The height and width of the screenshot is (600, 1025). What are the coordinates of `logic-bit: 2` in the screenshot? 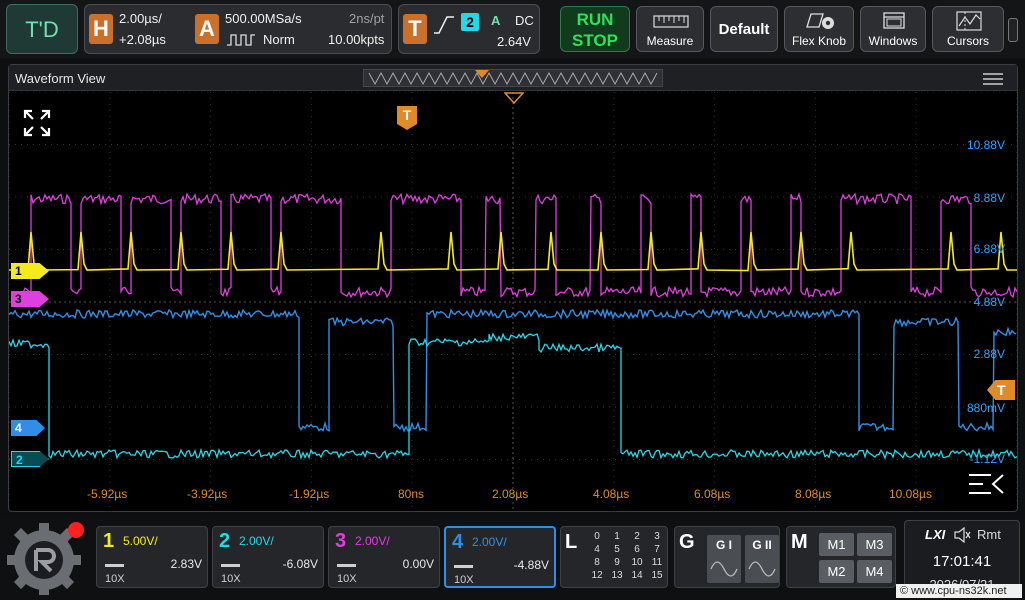 It's located at (637, 536).